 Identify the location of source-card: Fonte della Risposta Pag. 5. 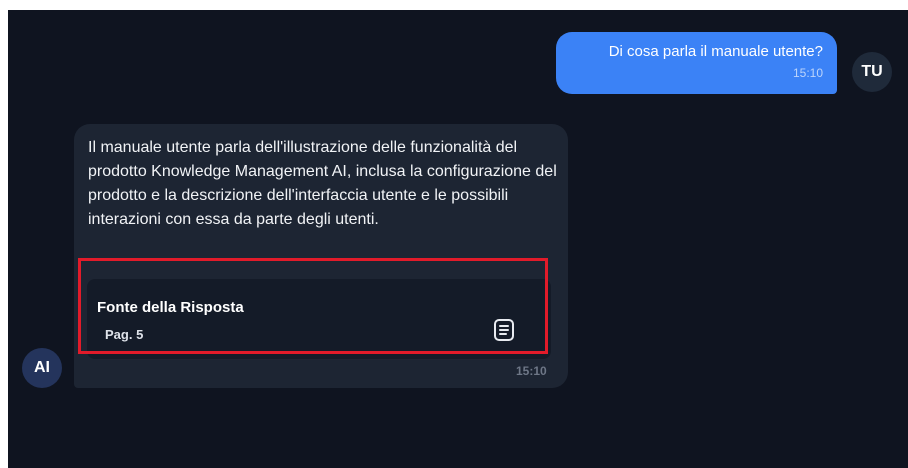
(319, 319).